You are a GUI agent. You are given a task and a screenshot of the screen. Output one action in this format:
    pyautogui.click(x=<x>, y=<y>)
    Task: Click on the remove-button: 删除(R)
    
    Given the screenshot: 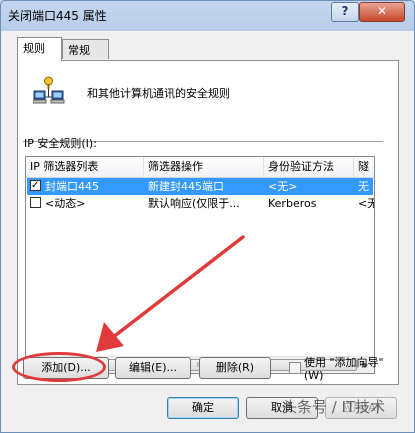 What is the action you would take?
    pyautogui.click(x=235, y=368)
    